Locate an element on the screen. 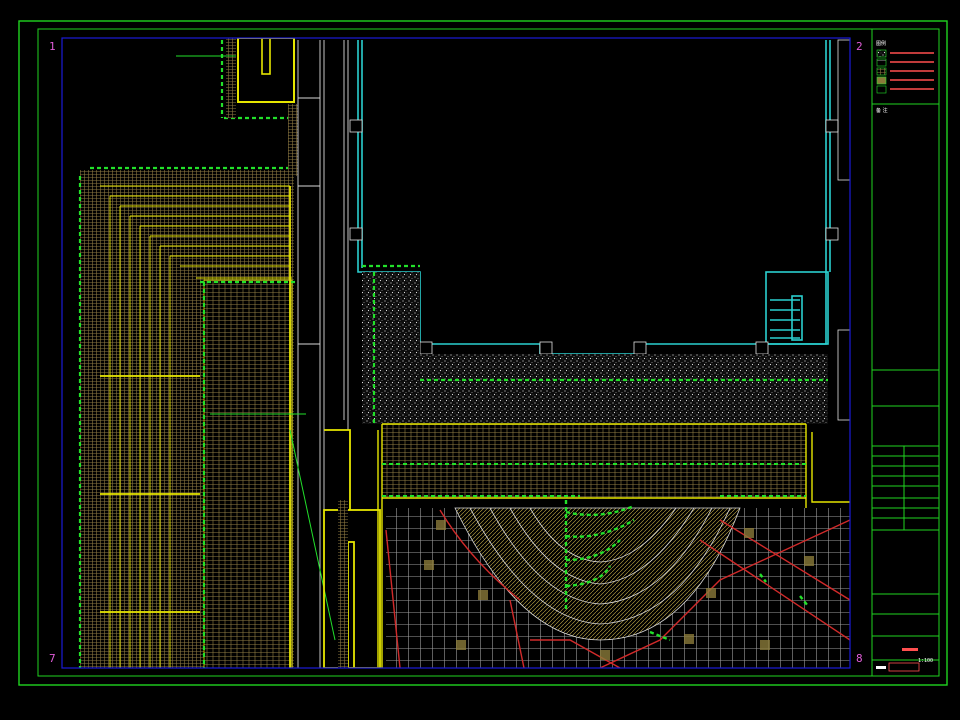  title-block is located at coordinates (905, 352).